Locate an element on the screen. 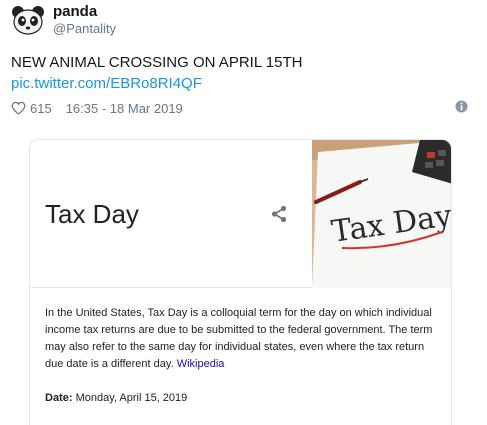 The image size is (487, 425). info-icon is located at coordinates (461, 106).